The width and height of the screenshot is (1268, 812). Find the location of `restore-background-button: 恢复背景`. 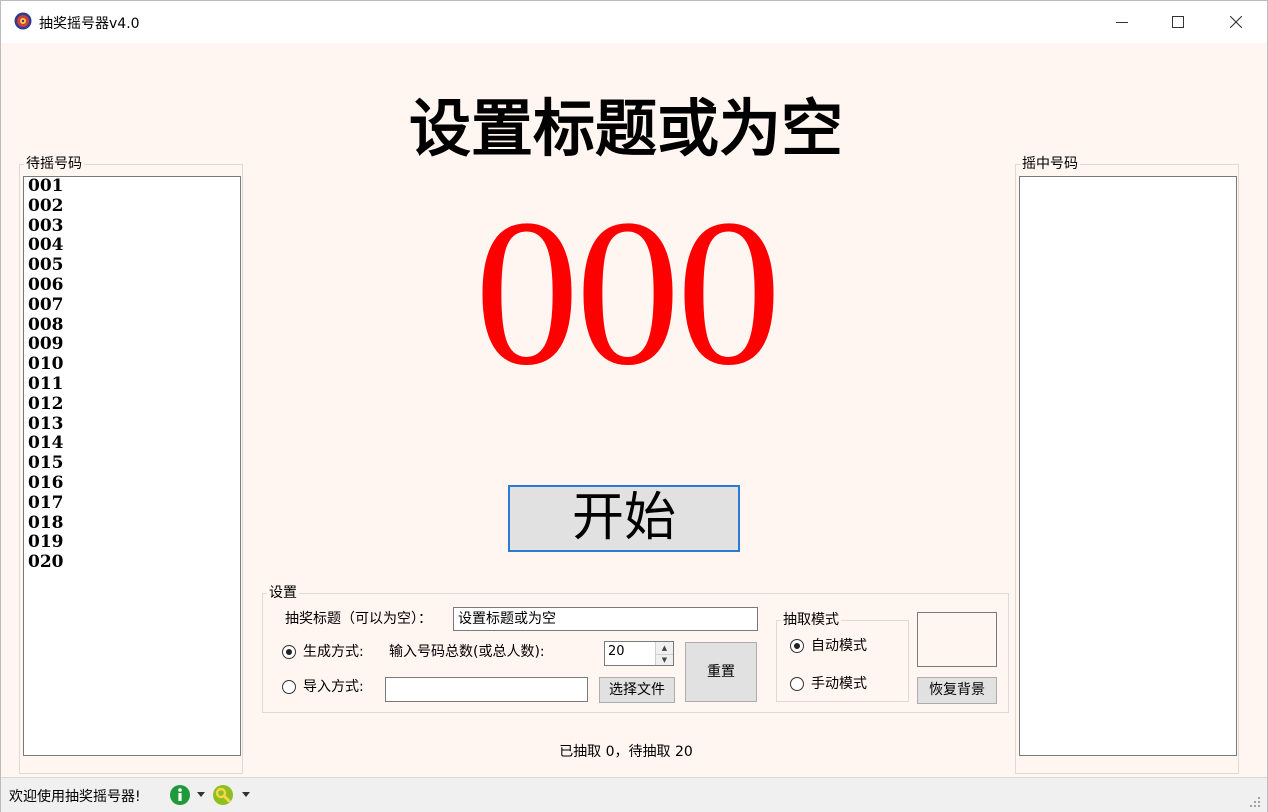

restore-background-button: 恢复背景 is located at coordinates (957, 690).